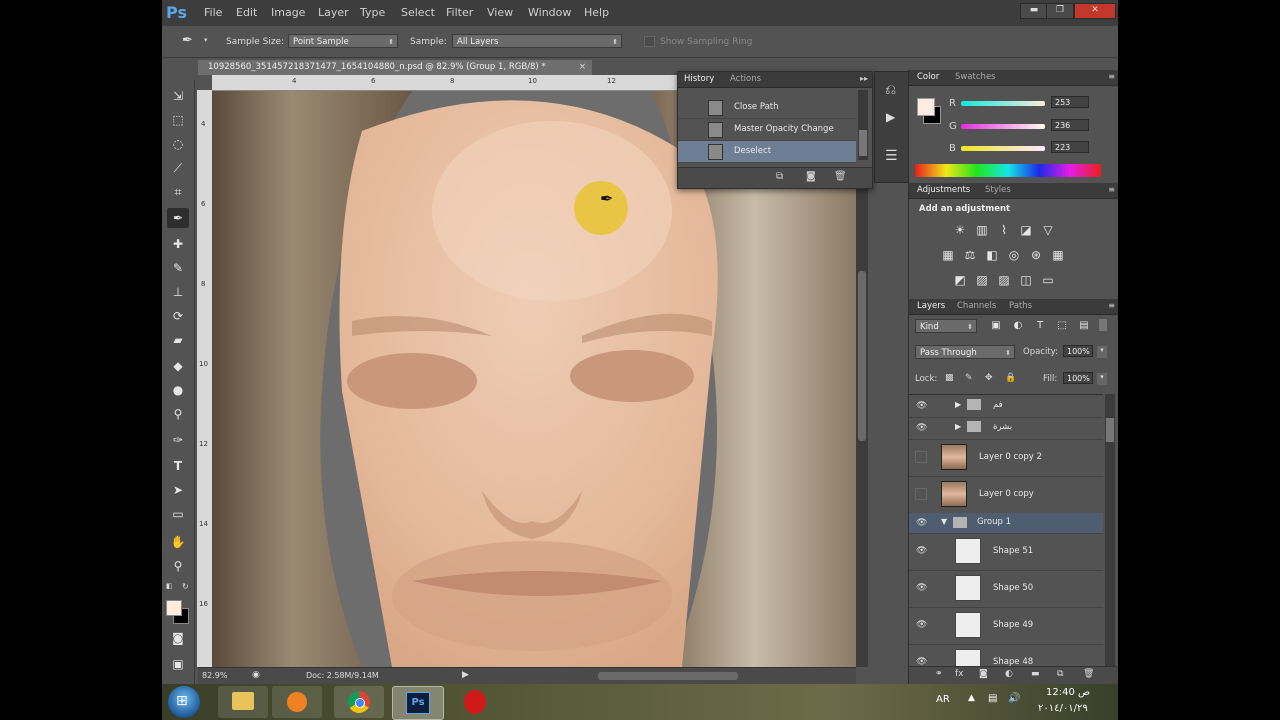 The height and width of the screenshot is (720, 1280). I want to click on layer-row: 👁 ▶ فم, so click(1006, 406).